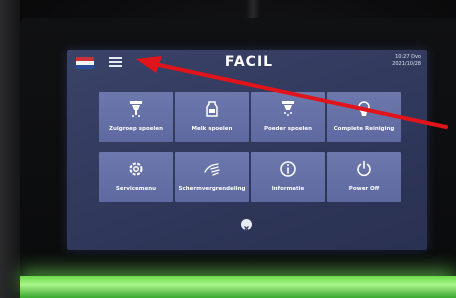 The height and width of the screenshot is (298, 456). I want to click on tile-label: Complete Reiniging, so click(364, 129).